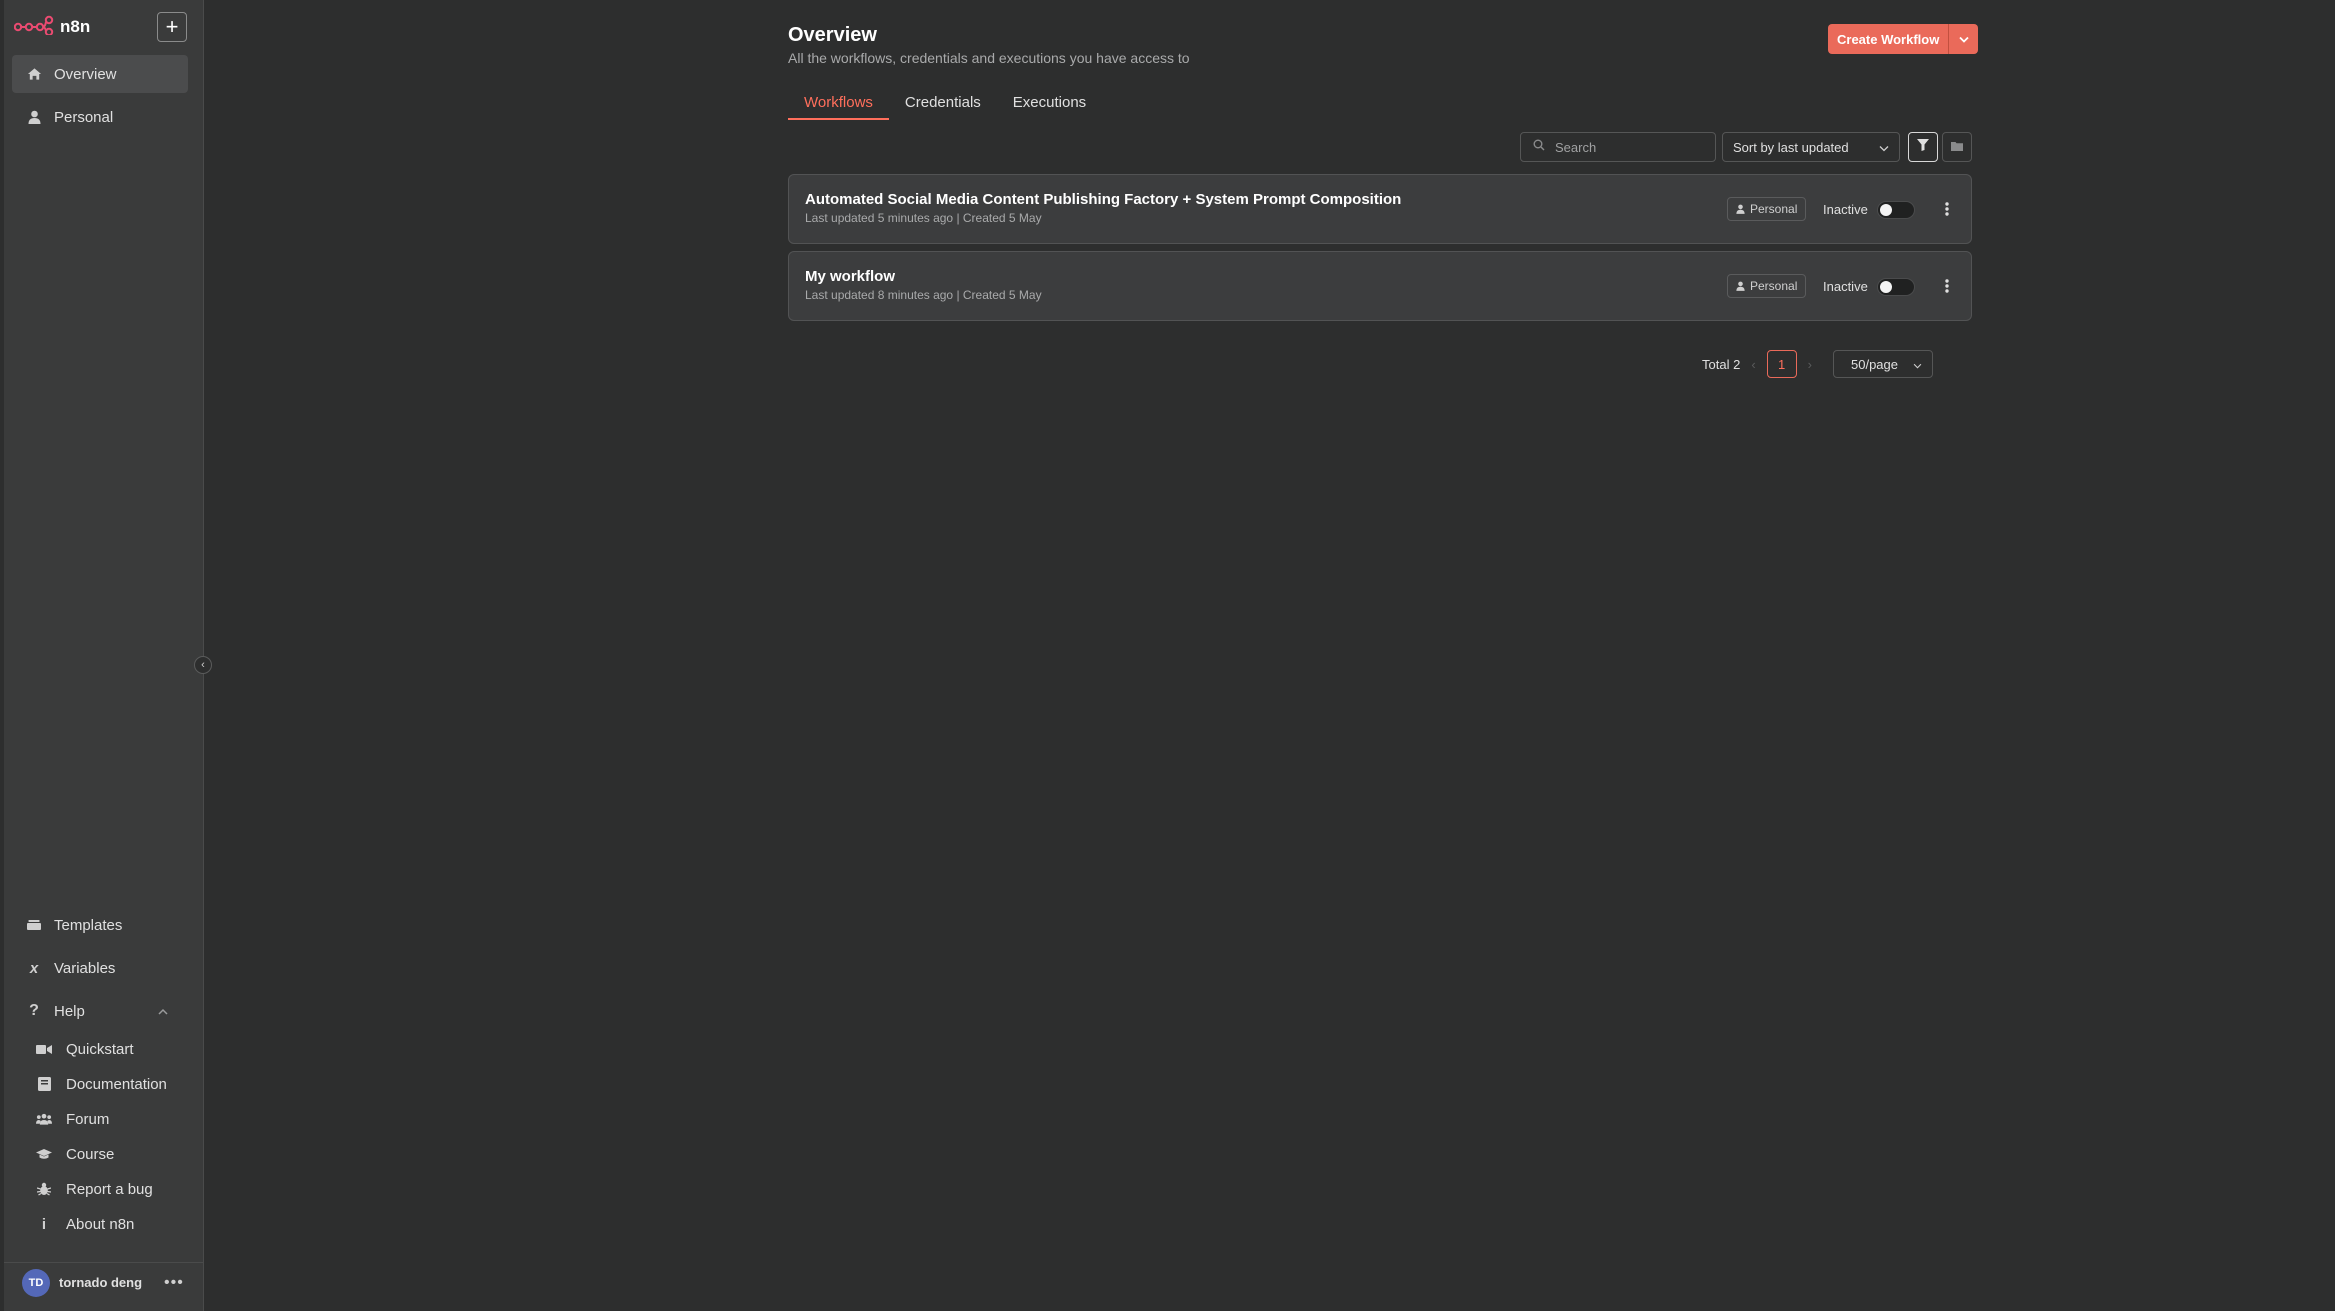 The image size is (2335, 1311). Describe the element at coordinates (832, 35) in the screenshot. I see `page-title: Overview` at that location.